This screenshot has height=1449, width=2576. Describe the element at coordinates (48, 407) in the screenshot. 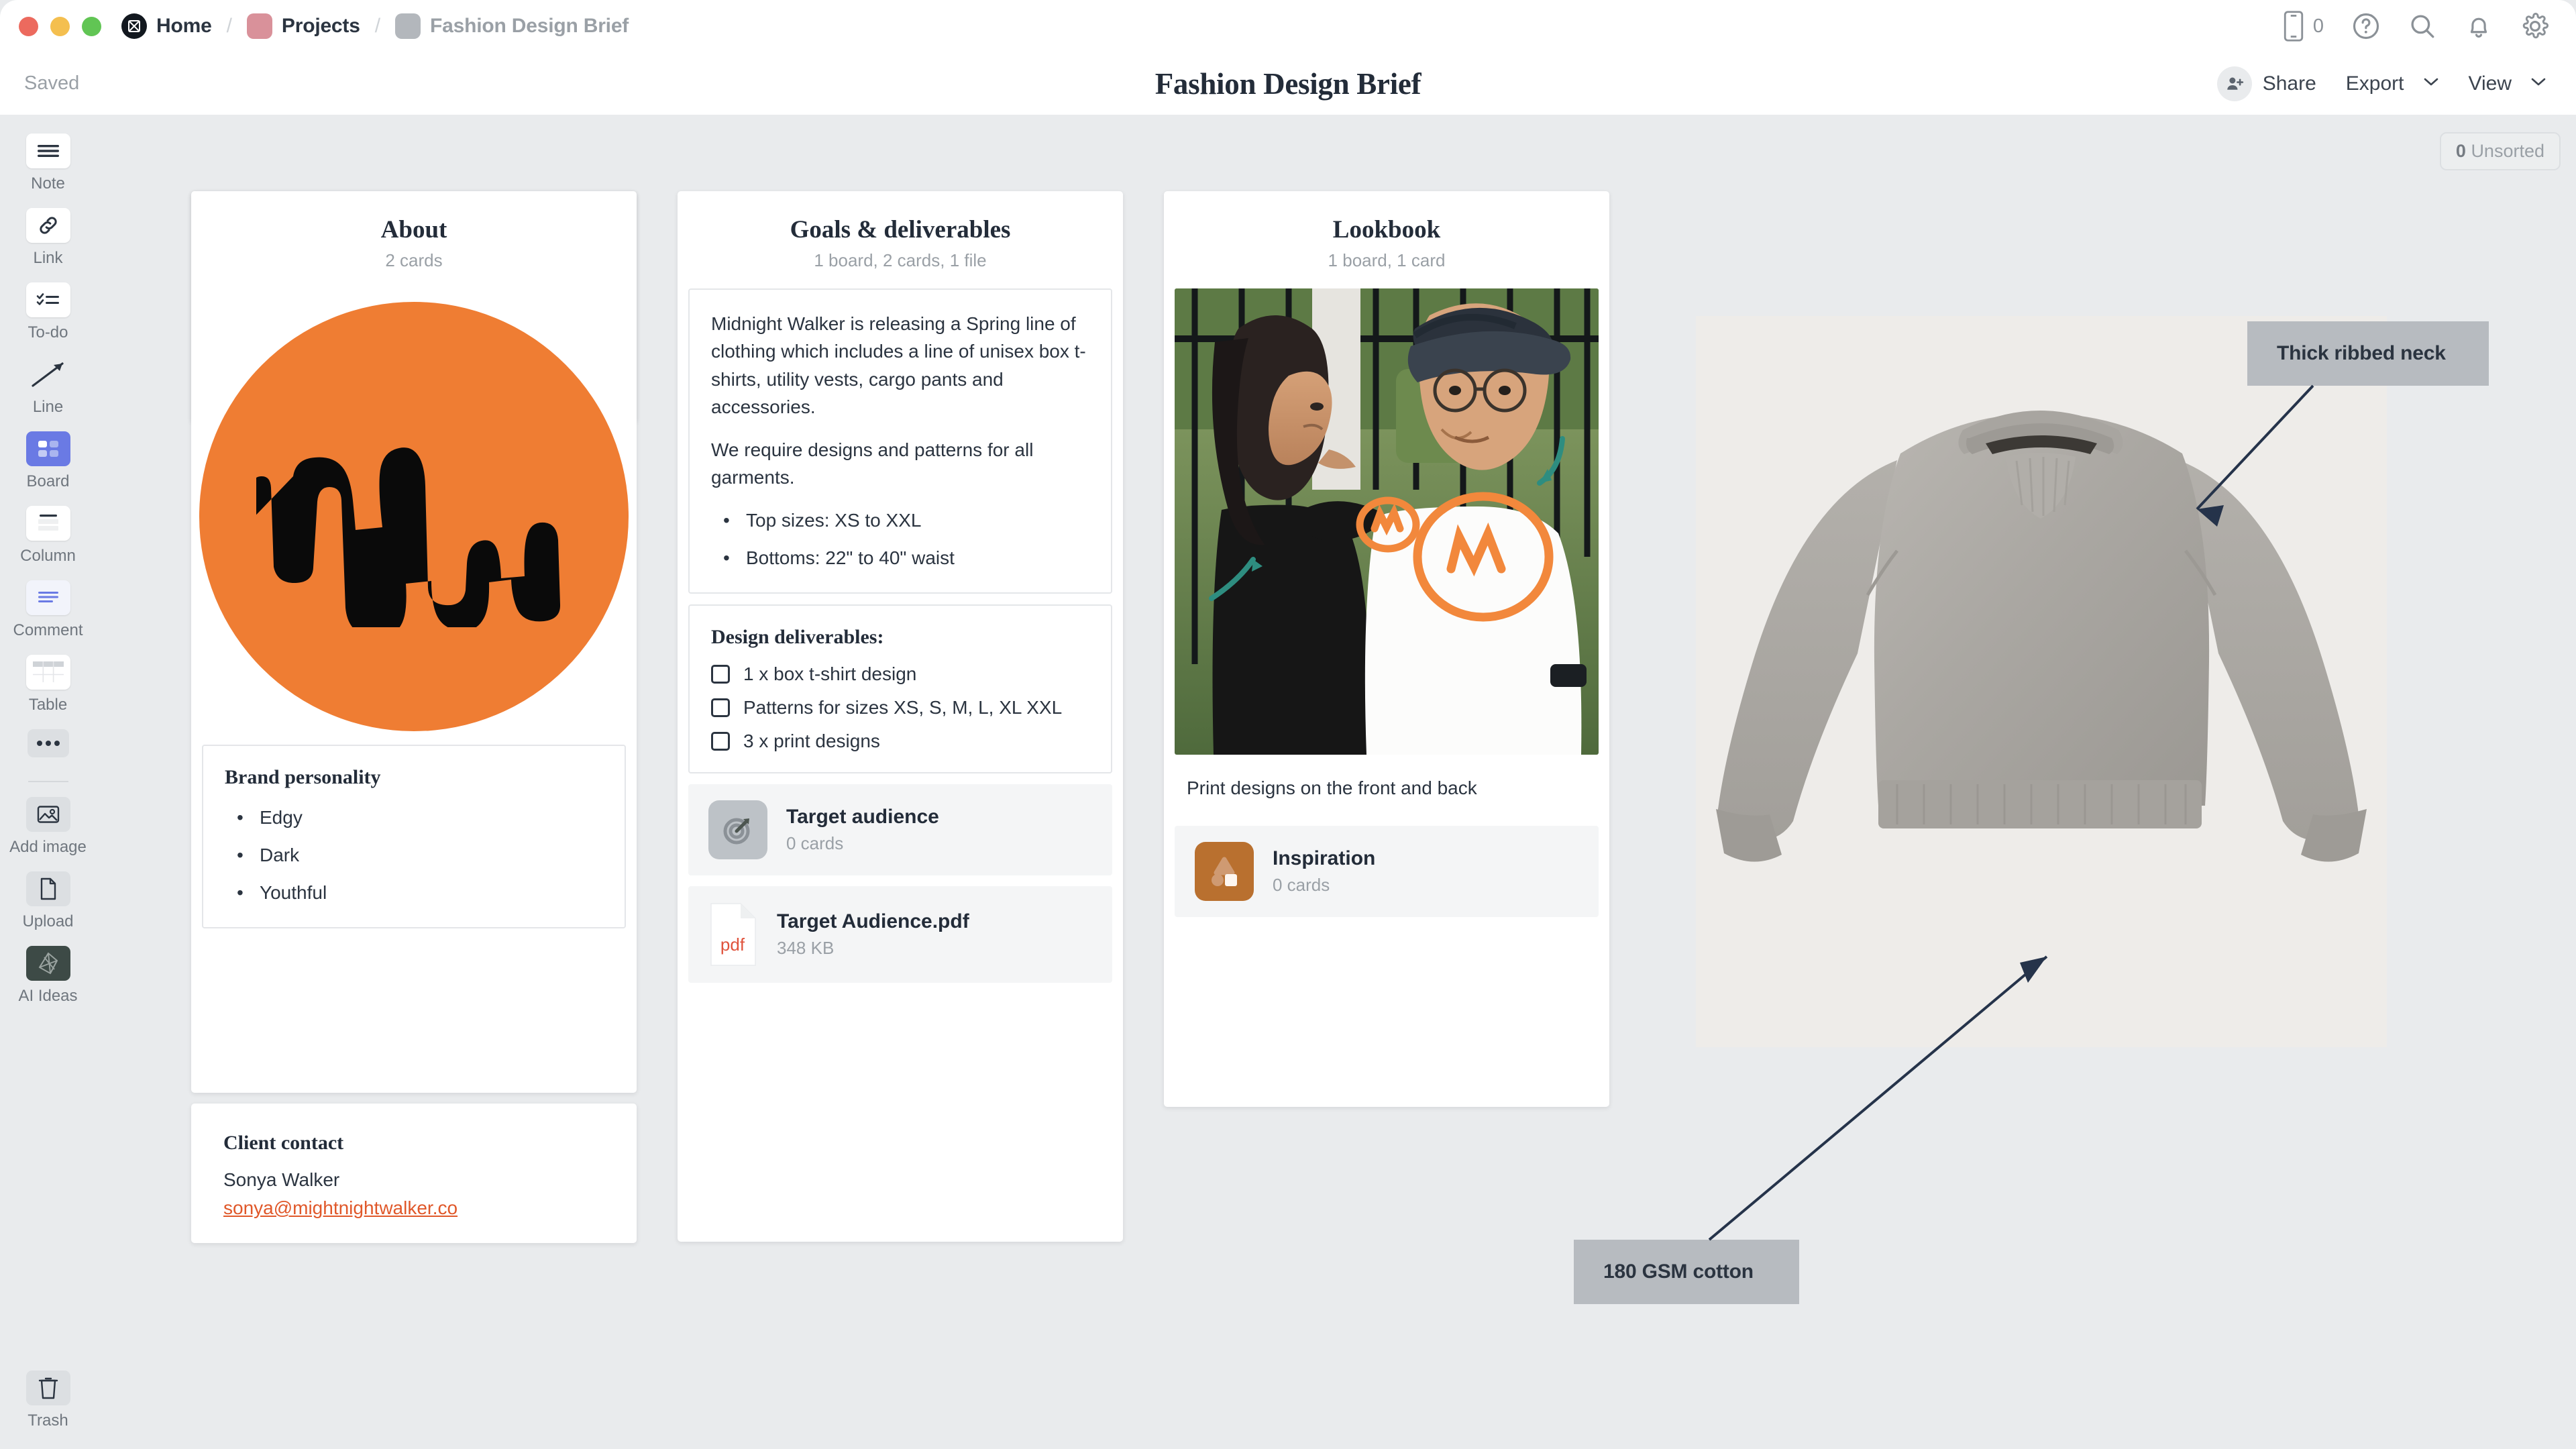

I see `tool-label-line: Line` at that location.